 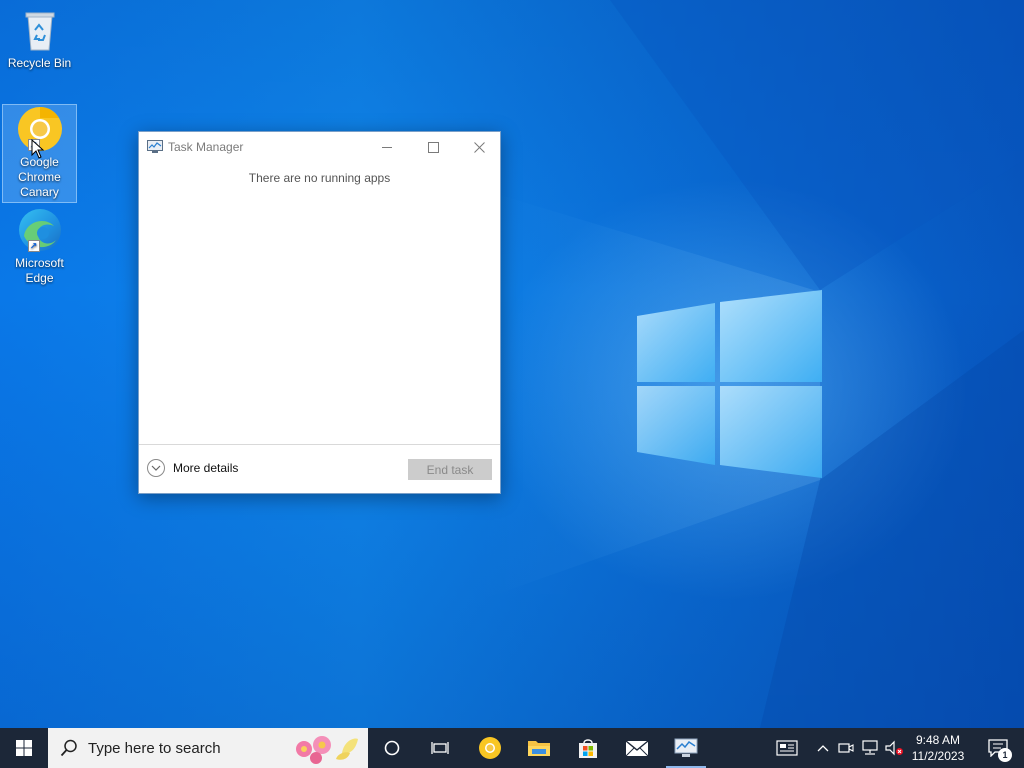 I want to click on notification-count-badge: 1, so click(x=1005, y=755).